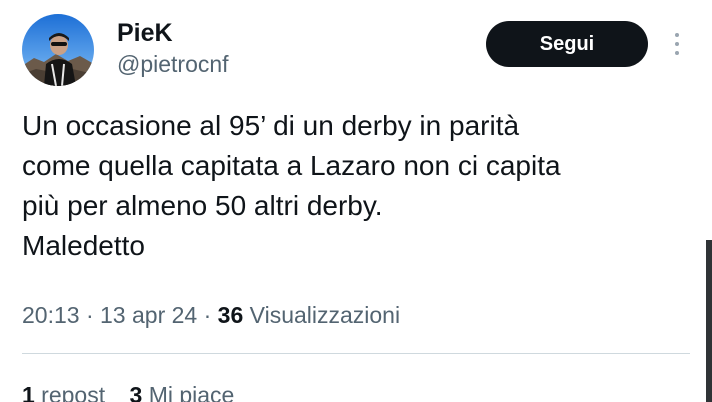  I want to click on tweet-meta: 20:13 · 13 apr 24 · 36 Visualizzazioni, so click(211, 315).